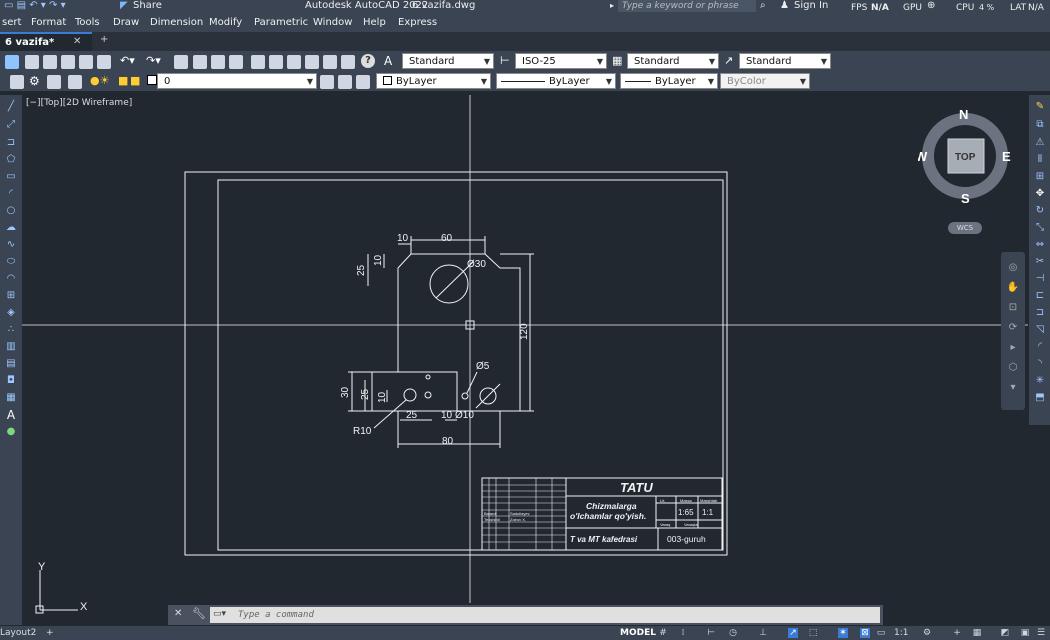 The height and width of the screenshot is (640, 1050). What do you see at coordinates (492, 519) in the screenshot?
I see `row-tekshirdi: Tekshirdi` at bounding box center [492, 519].